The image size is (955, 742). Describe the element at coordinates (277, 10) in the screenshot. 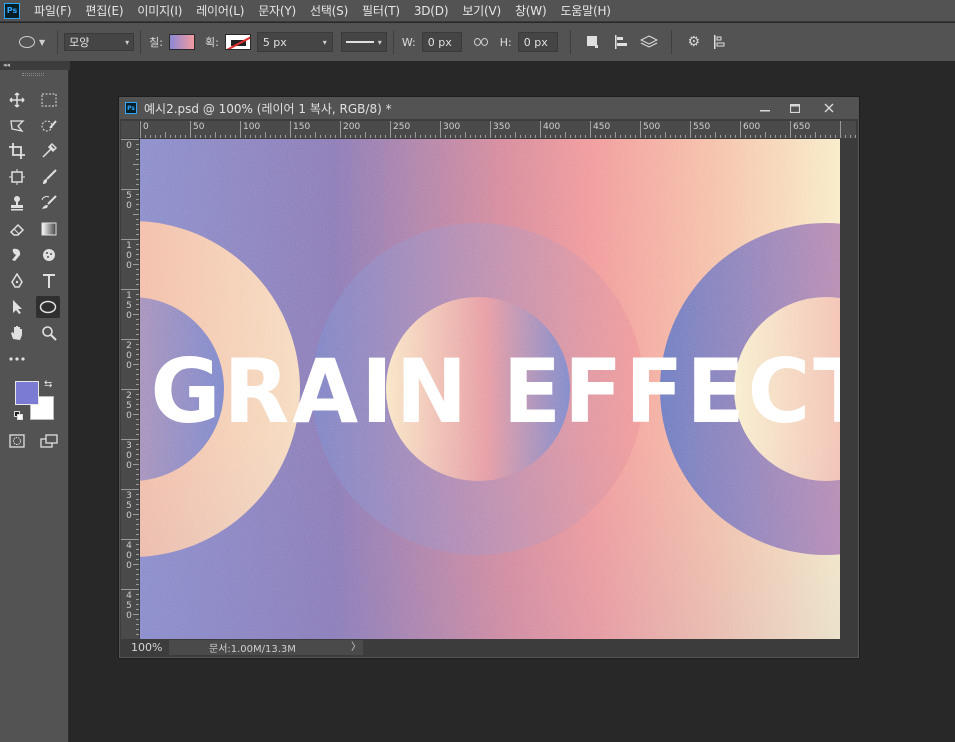

I see `menu-type: 문자(Y)` at that location.